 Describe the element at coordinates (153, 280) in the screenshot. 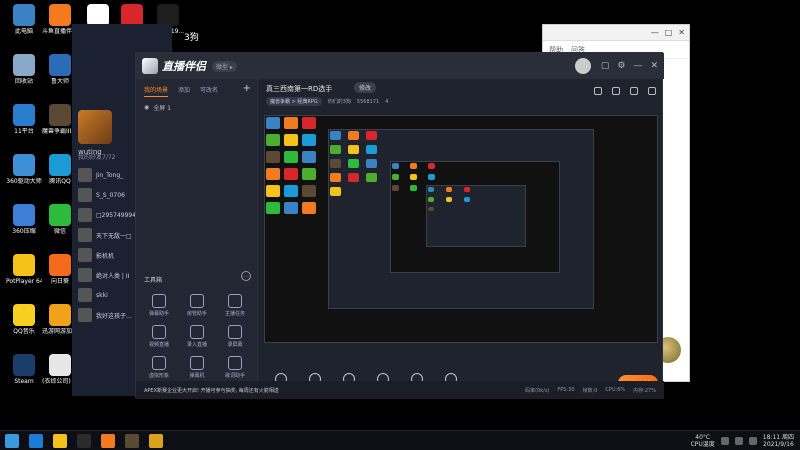

I see `toolbox-title: 工具箱` at that location.